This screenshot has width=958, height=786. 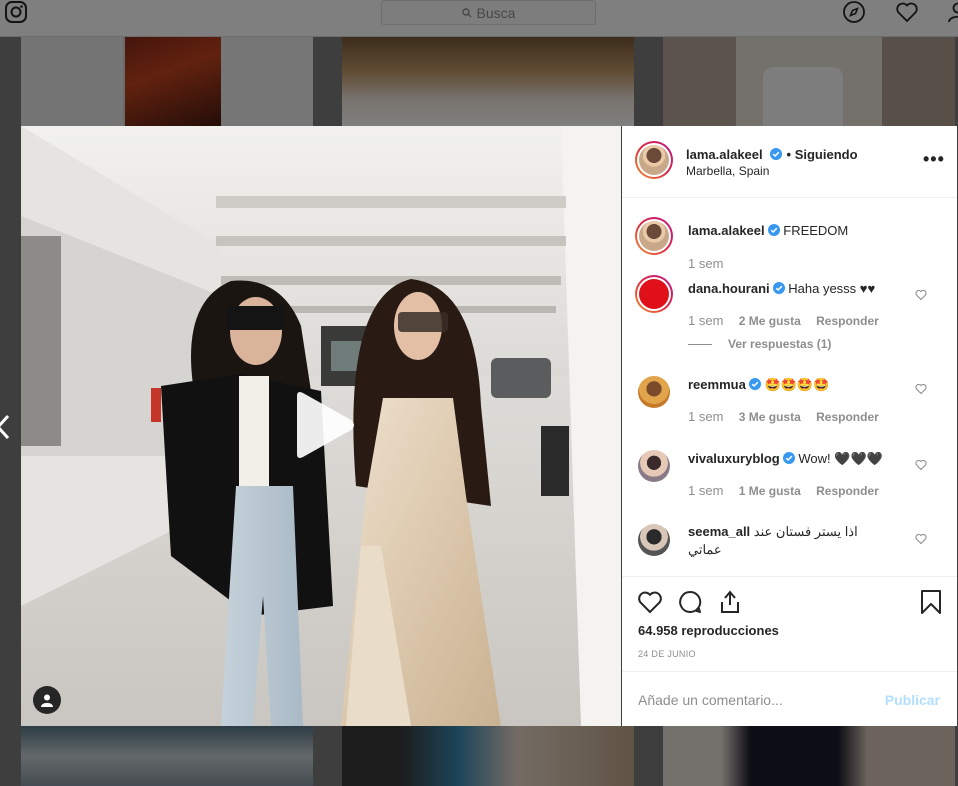 I want to click on caption-time: 1 sem, so click(x=705, y=263).